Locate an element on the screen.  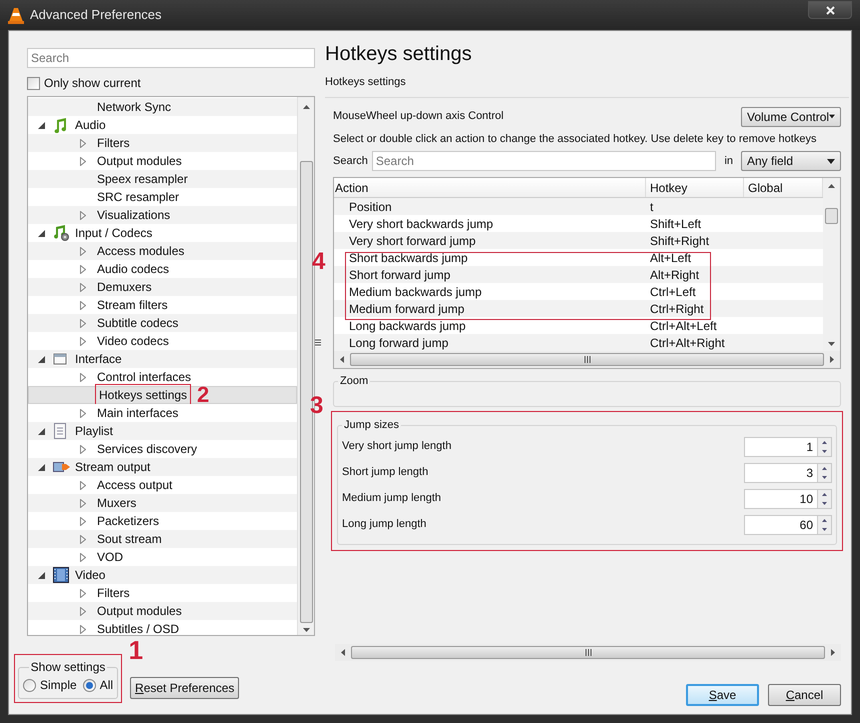
tree-item: Playlist is located at coordinates (162, 431).